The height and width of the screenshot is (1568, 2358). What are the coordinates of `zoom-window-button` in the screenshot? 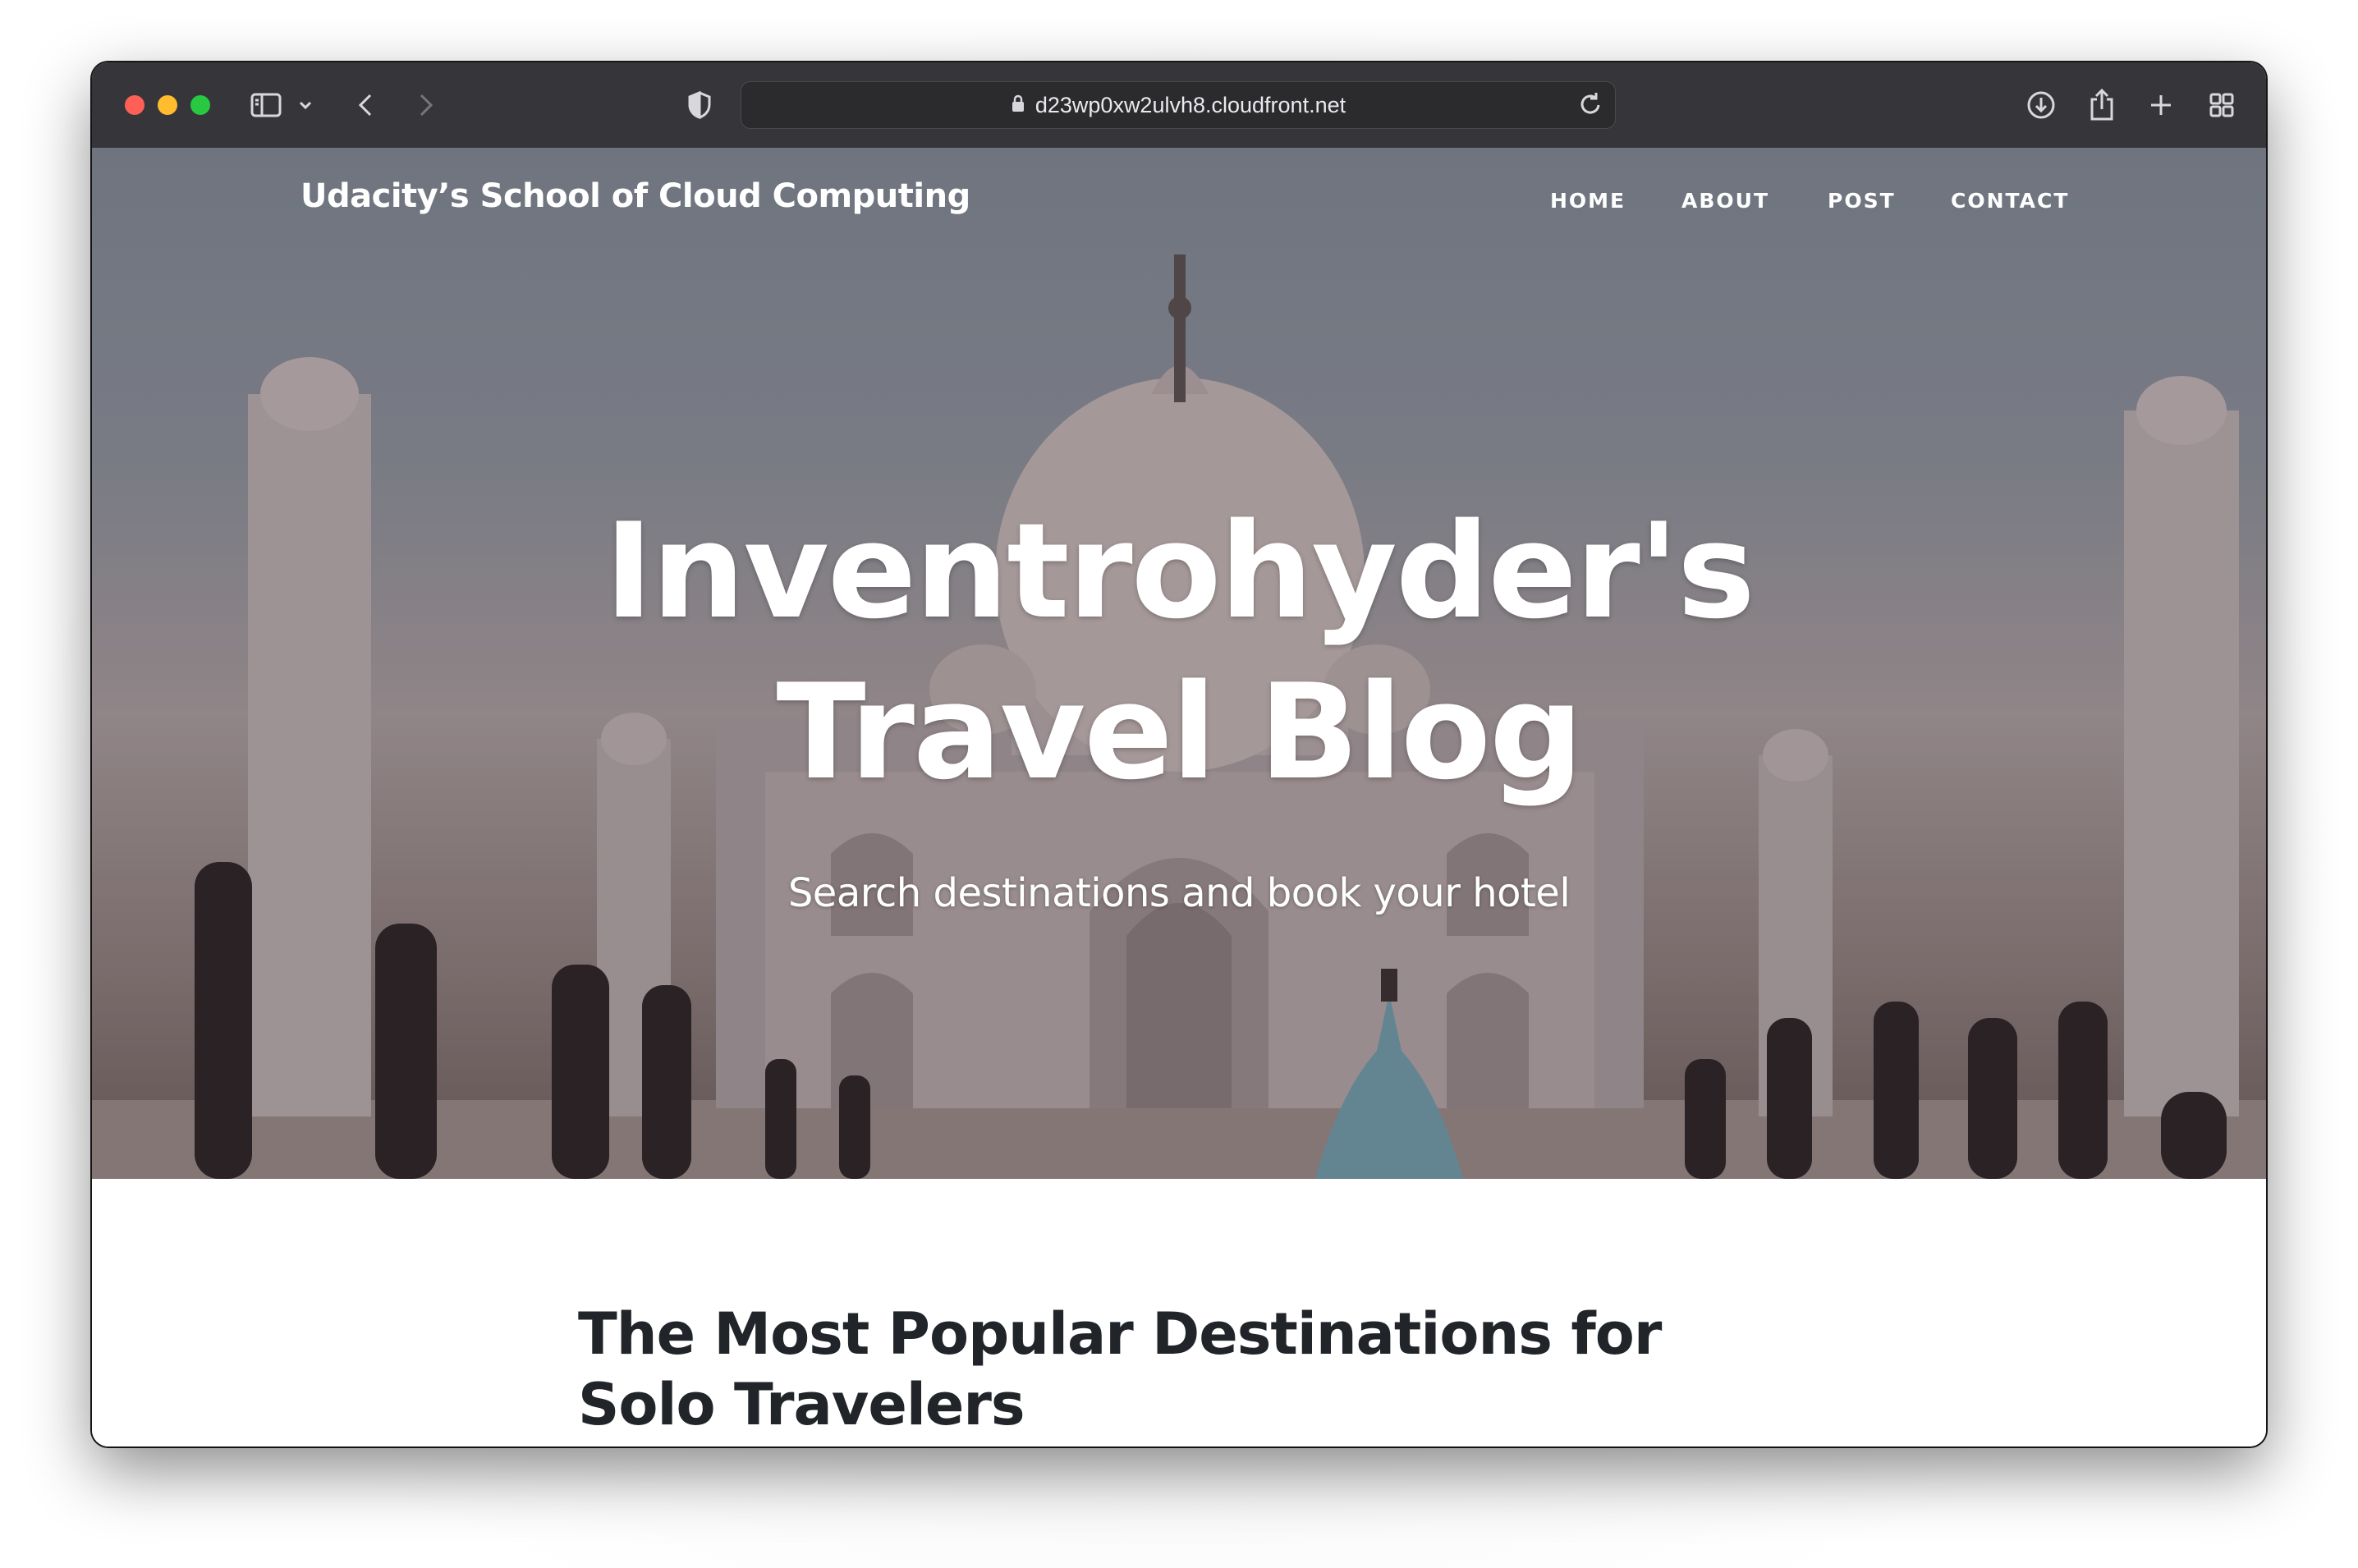 It's located at (200, 105).